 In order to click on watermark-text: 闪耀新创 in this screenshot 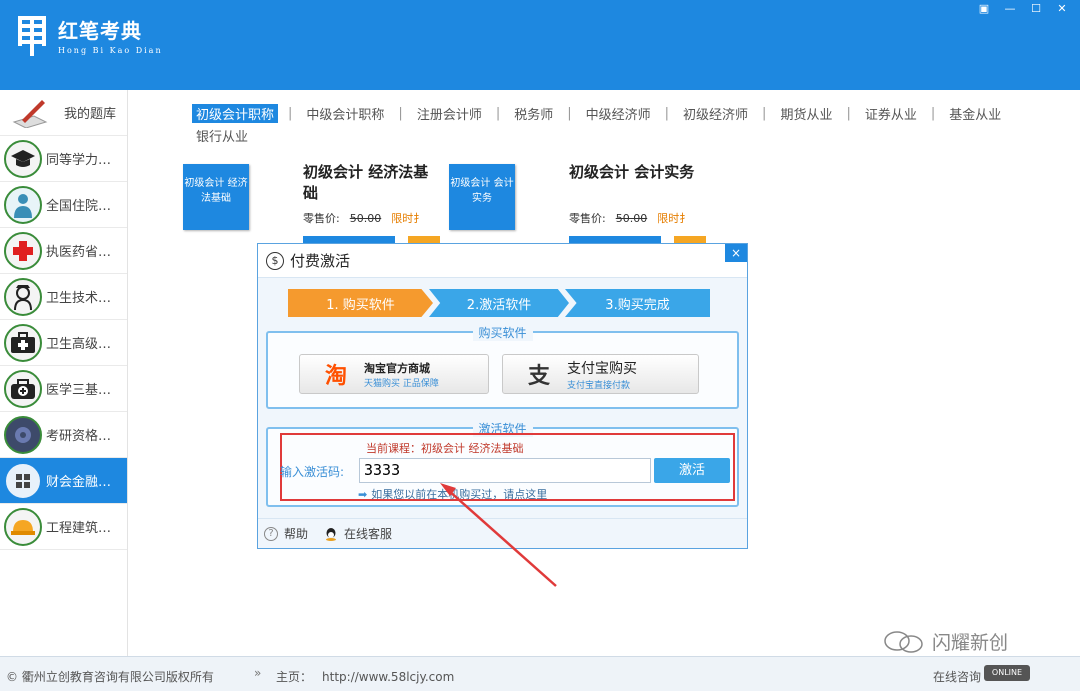, I will do `click(970, 643)`.